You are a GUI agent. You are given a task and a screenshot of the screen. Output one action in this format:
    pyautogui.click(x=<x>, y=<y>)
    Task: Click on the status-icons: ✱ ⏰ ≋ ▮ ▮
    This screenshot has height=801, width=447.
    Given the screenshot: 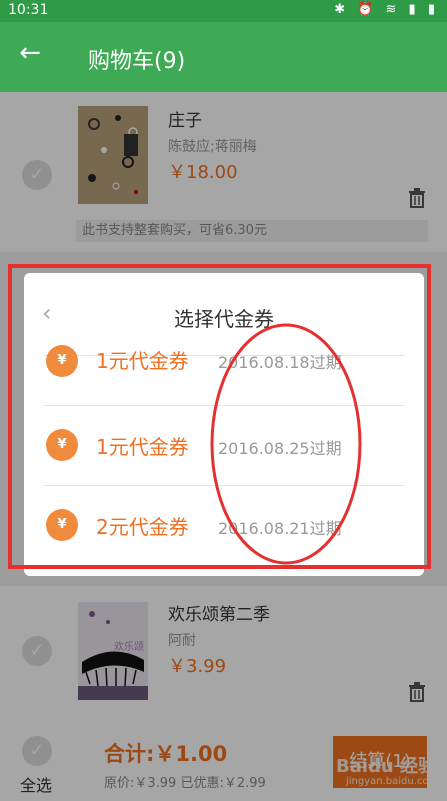 What is the action you would take?
    pyautogui.click(x=386, y=9)
    